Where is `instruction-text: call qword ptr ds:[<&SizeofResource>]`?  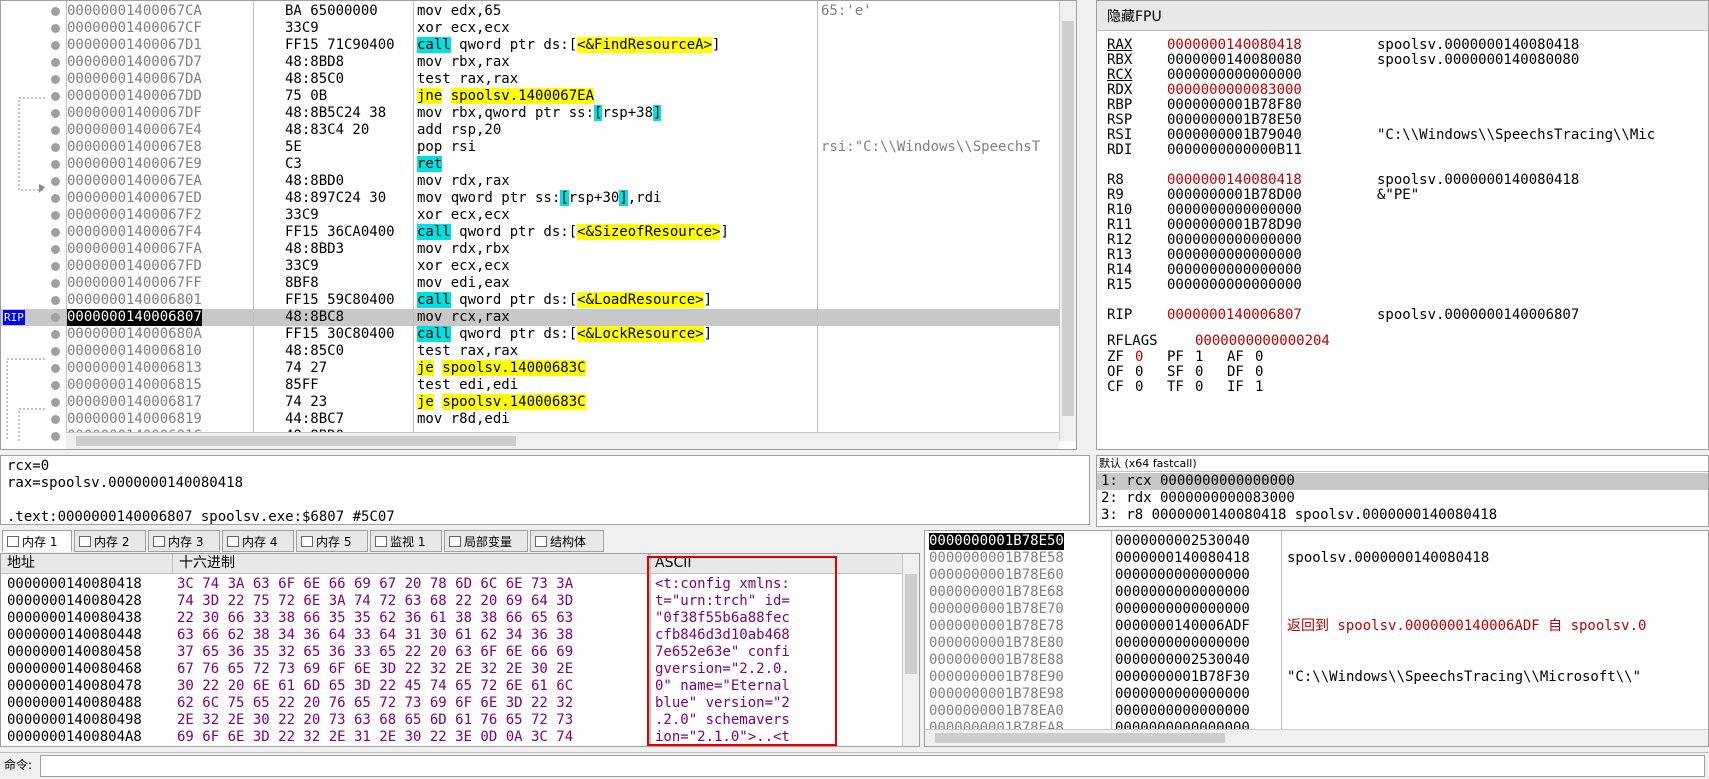 instruction-text: call qword ptr ds:[<&SizeofResource>] is located at coordinates (573, 232).